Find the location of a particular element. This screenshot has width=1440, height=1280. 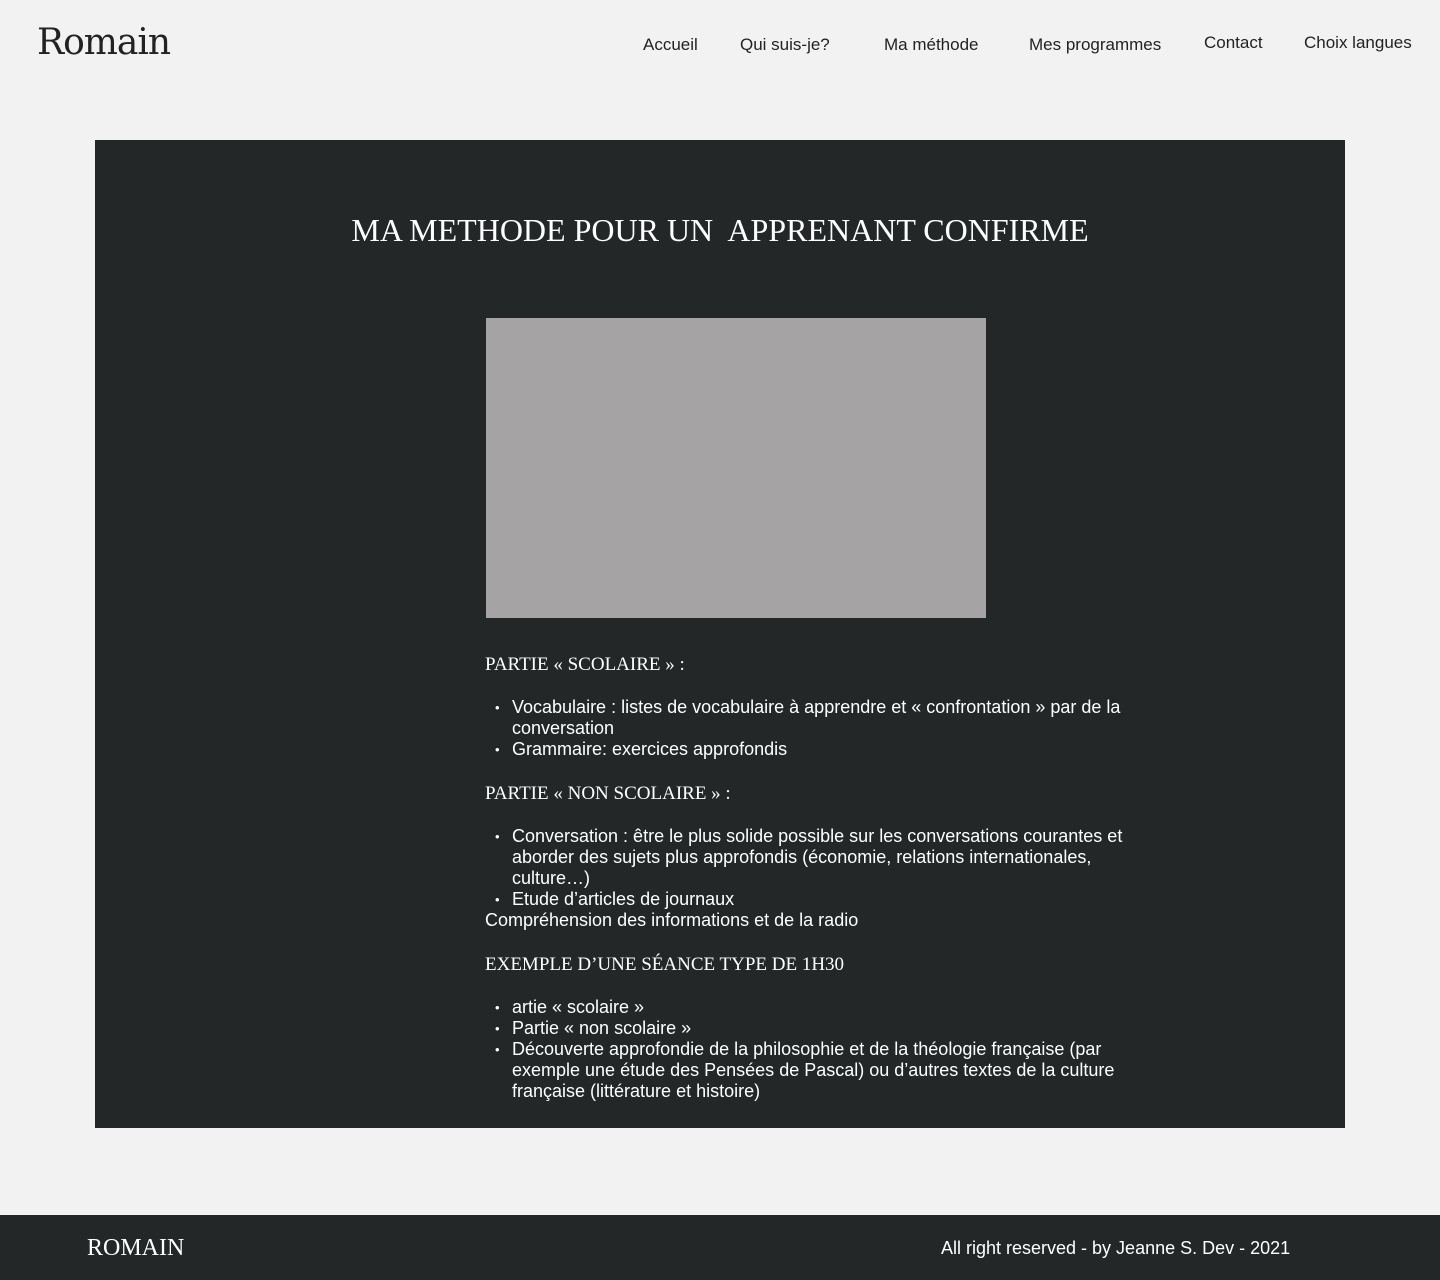

section-heading: EXEMPLE D’UNE SÉANCE TYPE DE 1H30 is located at coordinates (665, 964).